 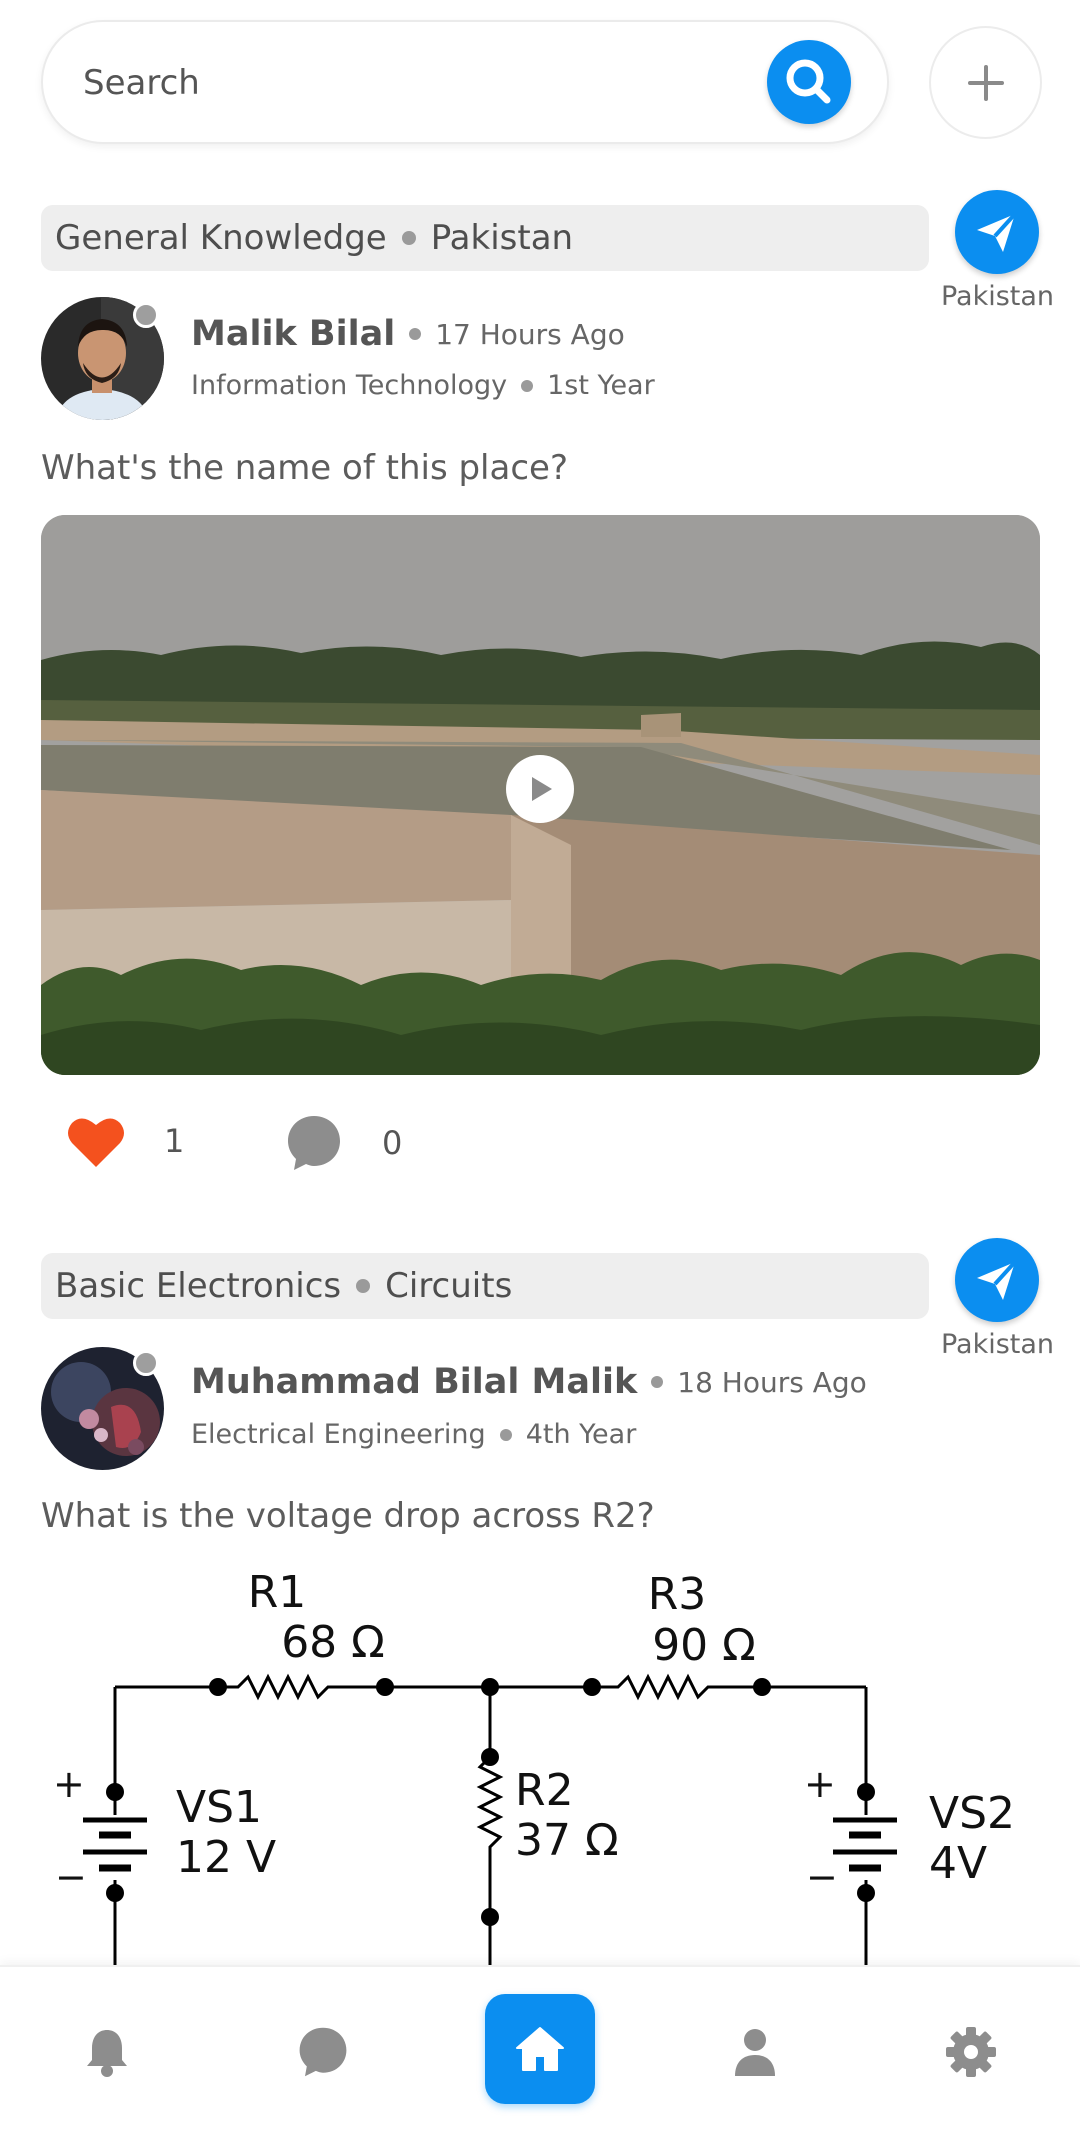 I want to click on author-meta: Information Technology 1st Year, so click(x=423, y=385).